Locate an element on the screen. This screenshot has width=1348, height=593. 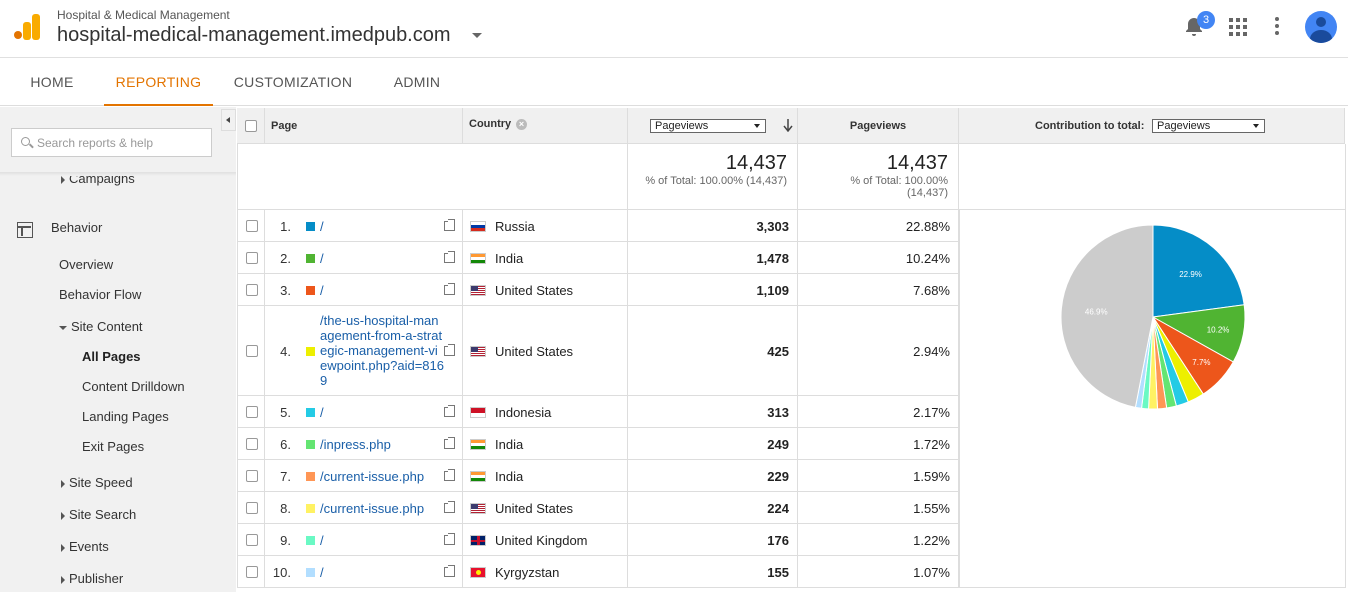
sidebar-item-all-pages: All Pages is located at coordinates (111, 356).